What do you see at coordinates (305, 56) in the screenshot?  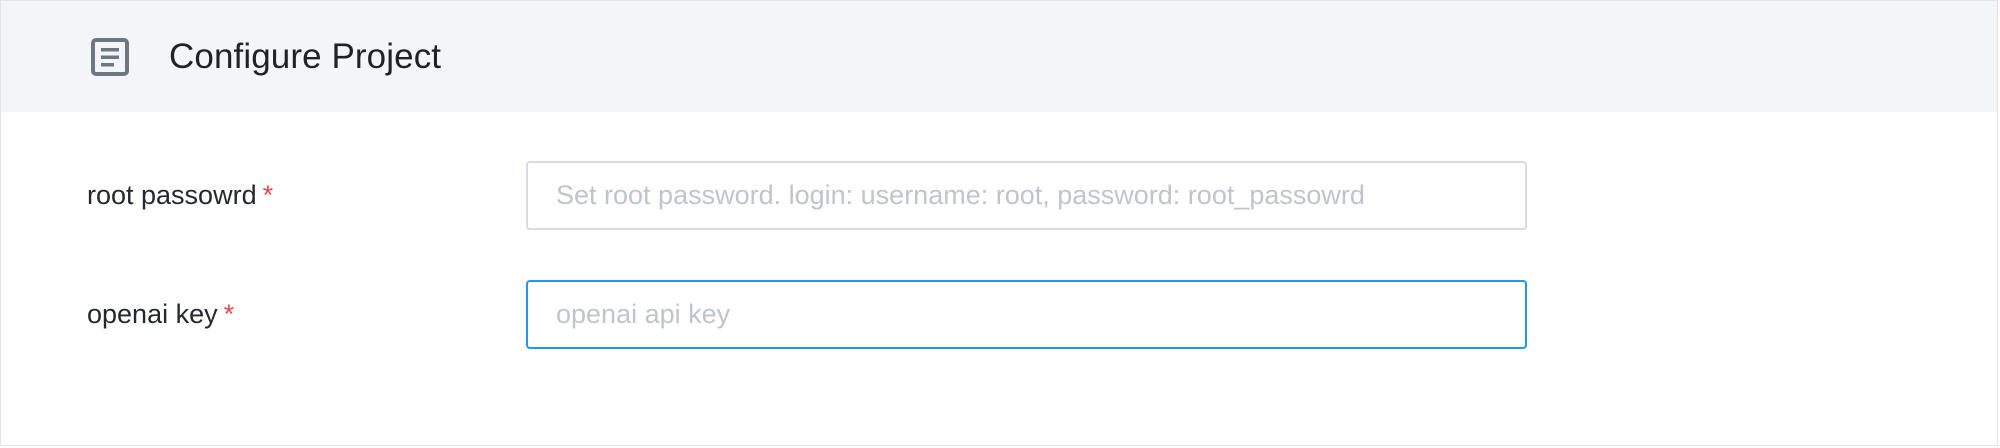 I see `page-title: Configure Project` at bounding box center [305, 56].